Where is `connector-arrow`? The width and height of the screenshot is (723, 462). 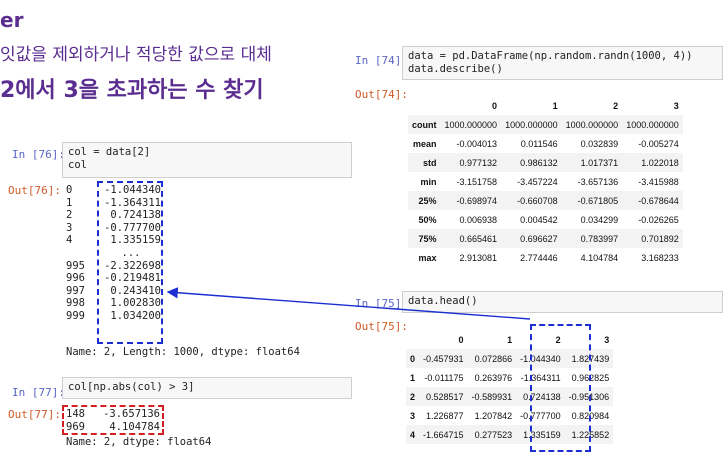 connector-arrow is located at coordinates (348, 303).